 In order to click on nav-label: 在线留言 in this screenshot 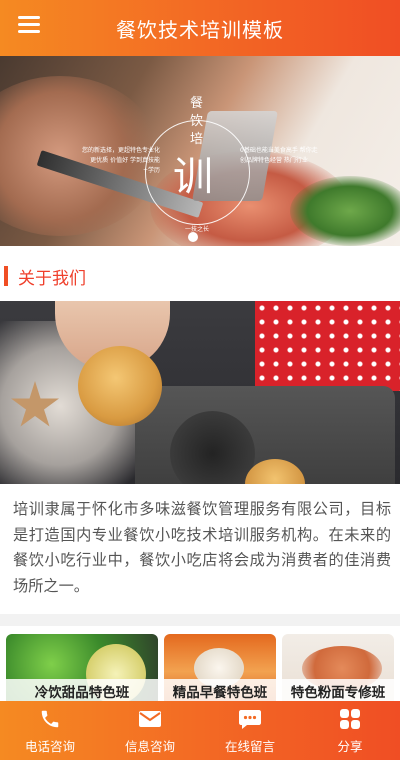, I will do `click(249, 746)`.